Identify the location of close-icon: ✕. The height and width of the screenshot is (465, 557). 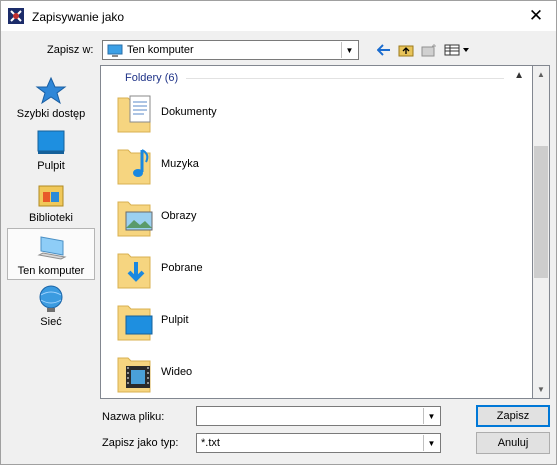
(536, 16).